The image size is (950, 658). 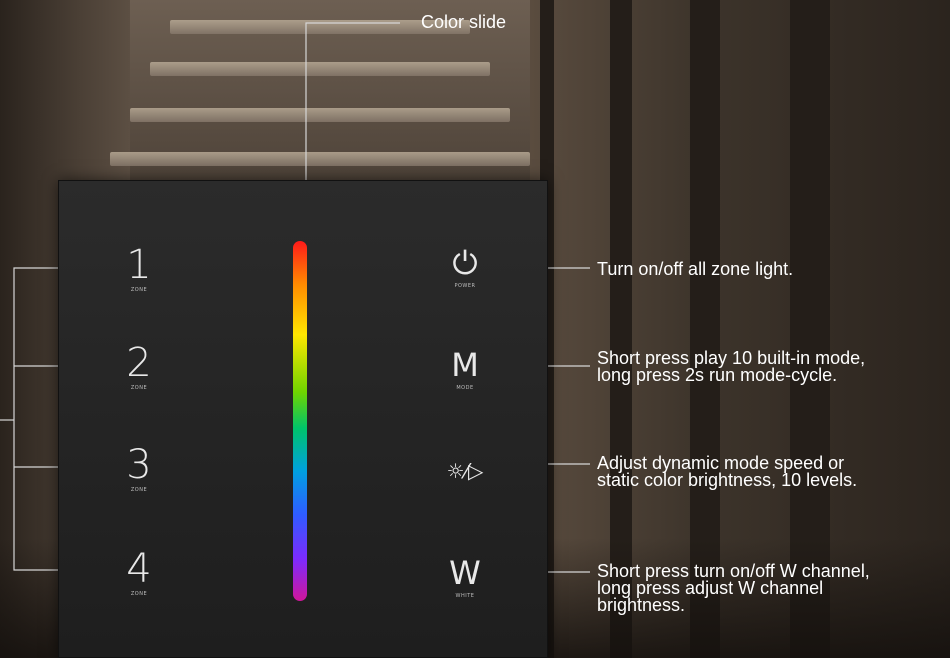 I want to click on white-symbol: W, so click(x=465, y=573).